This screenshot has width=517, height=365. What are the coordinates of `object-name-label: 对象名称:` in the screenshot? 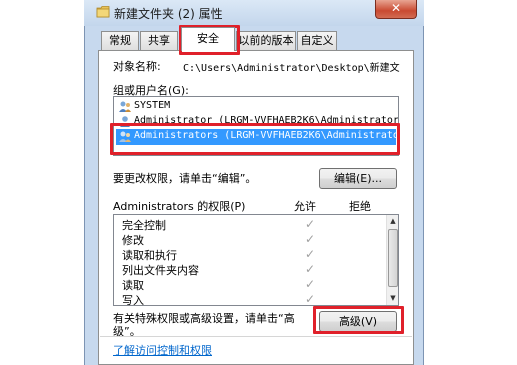 It's located at (137, 66).